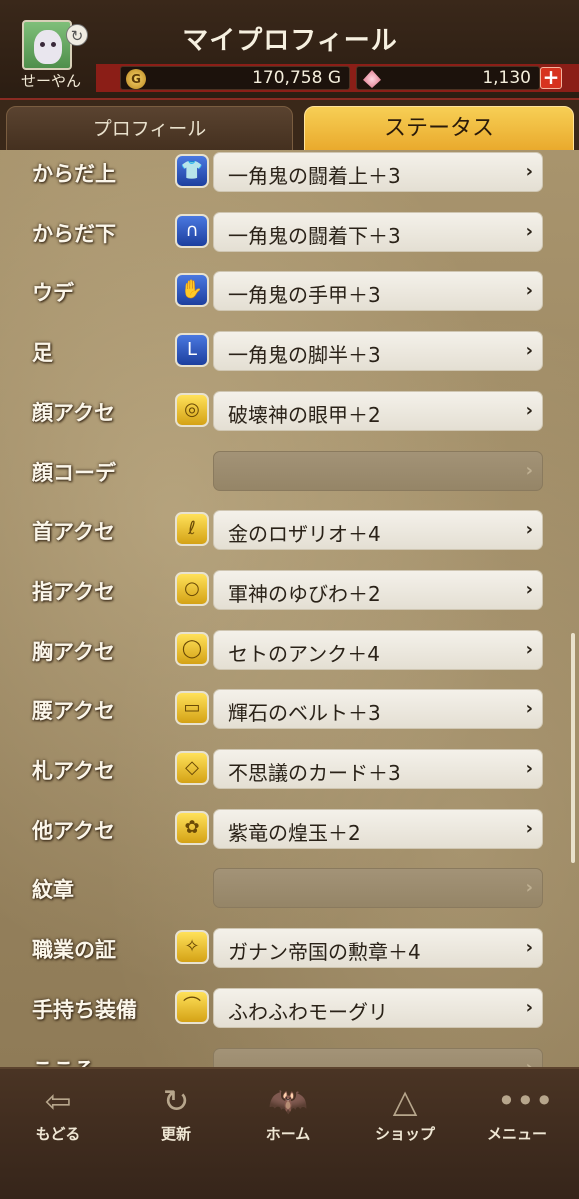 The width and height of the screenshot is (579, 1199). Describe the element at coordinates (378, 530) in the screenshot. I see `equipped-item-button: 金のロザリオ＋4 ›` at that location.